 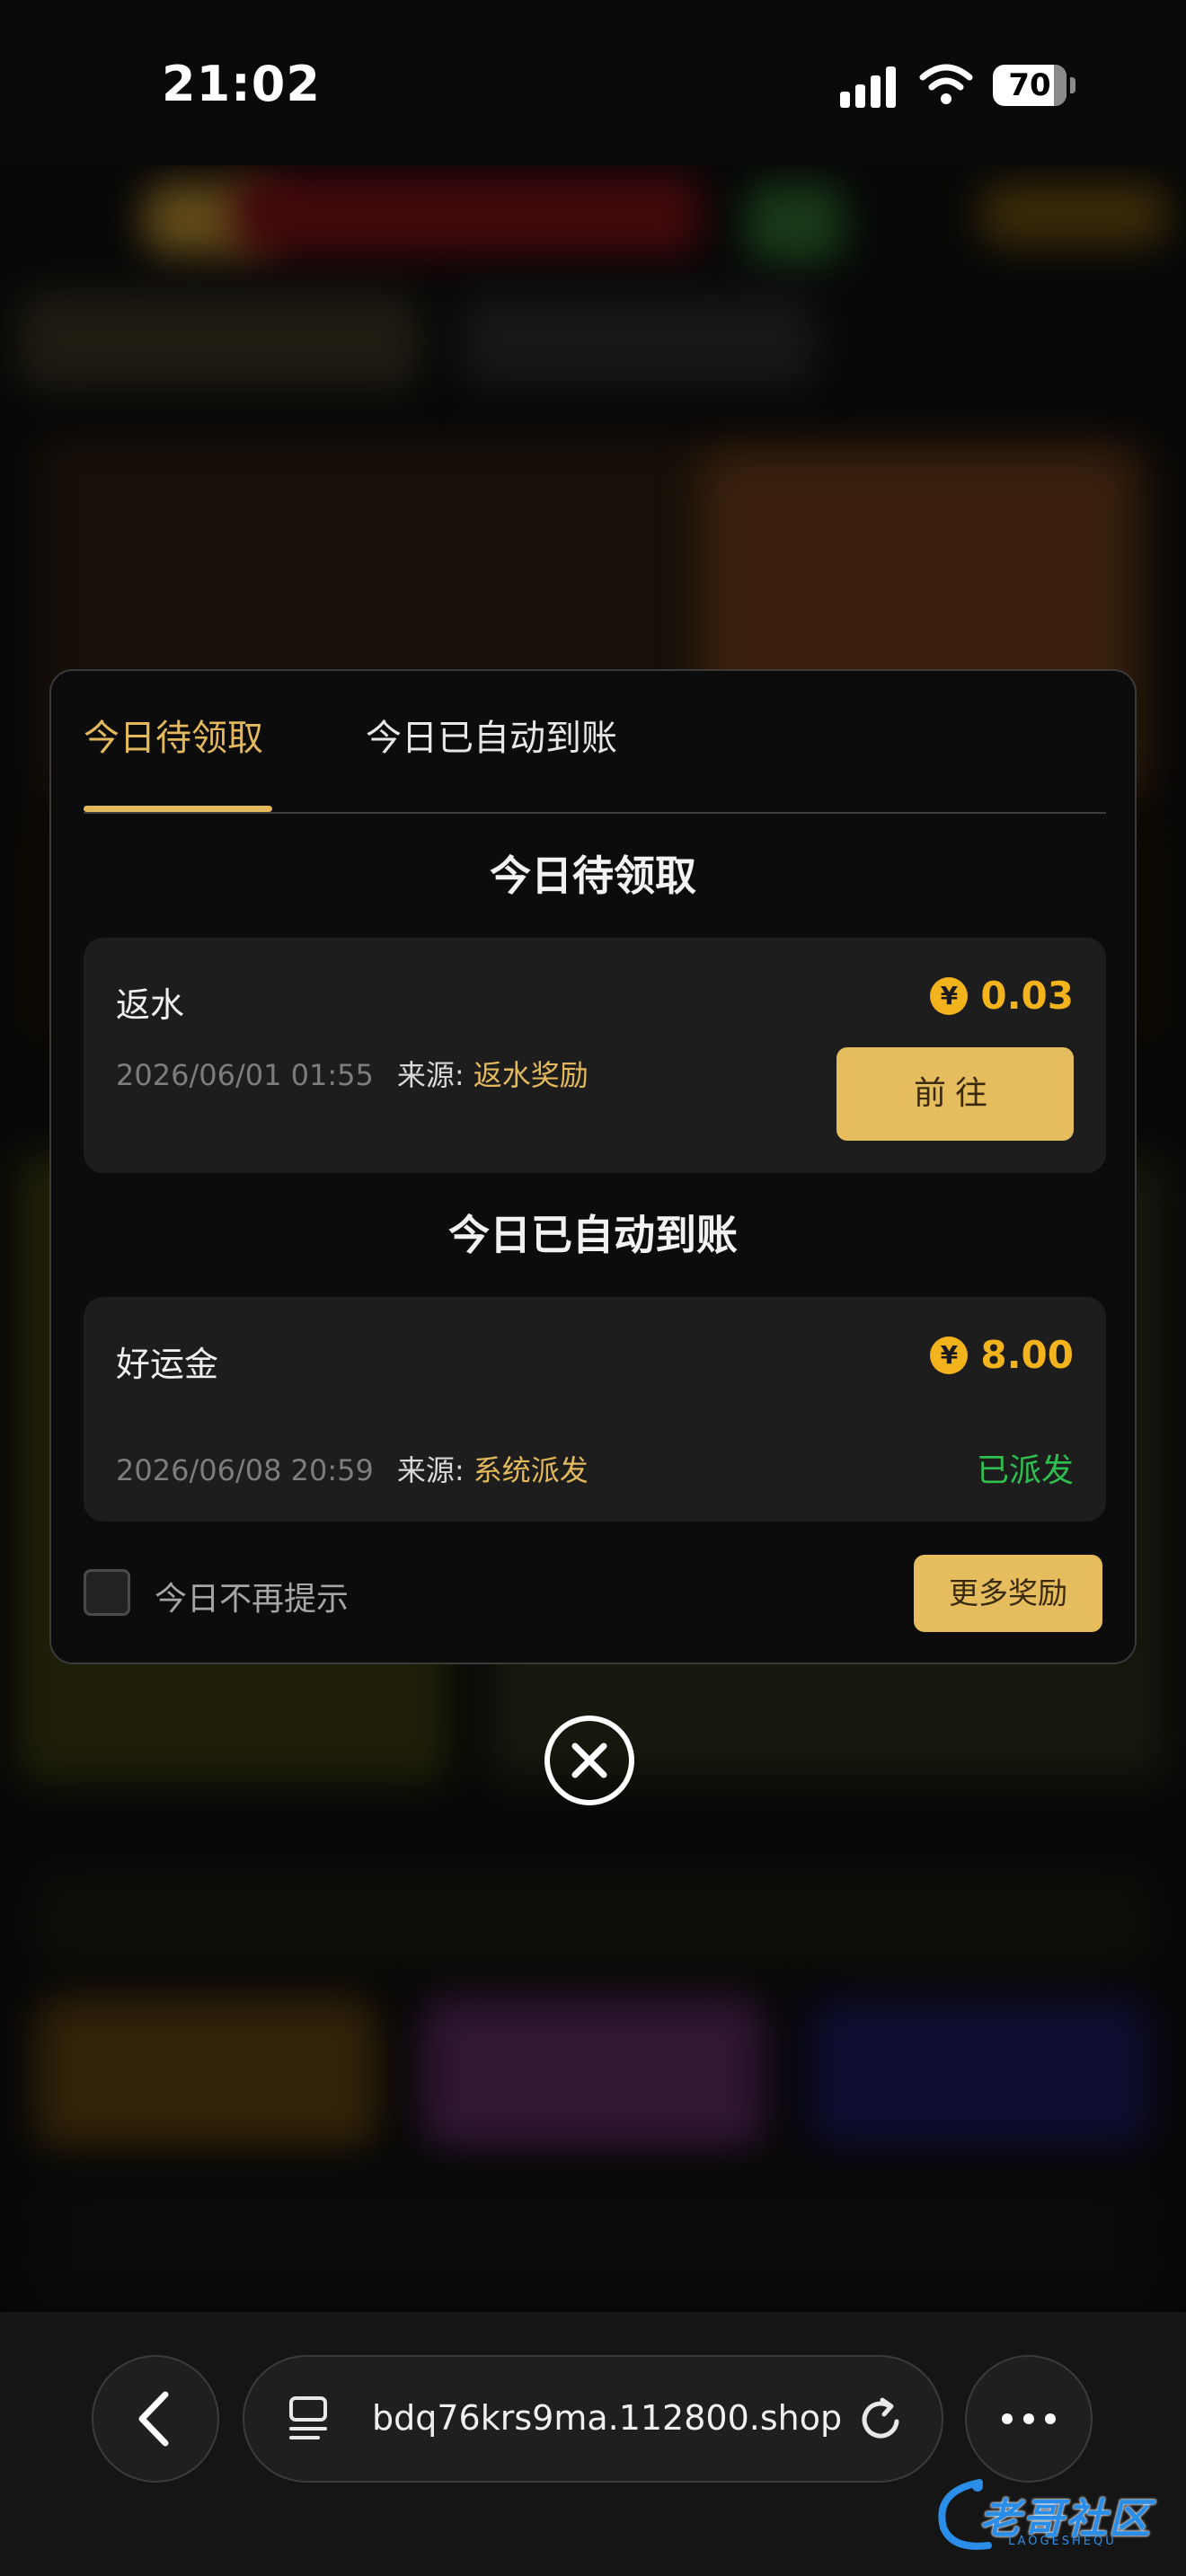 I want to click on tab-divider, so click(x=595, y=813).